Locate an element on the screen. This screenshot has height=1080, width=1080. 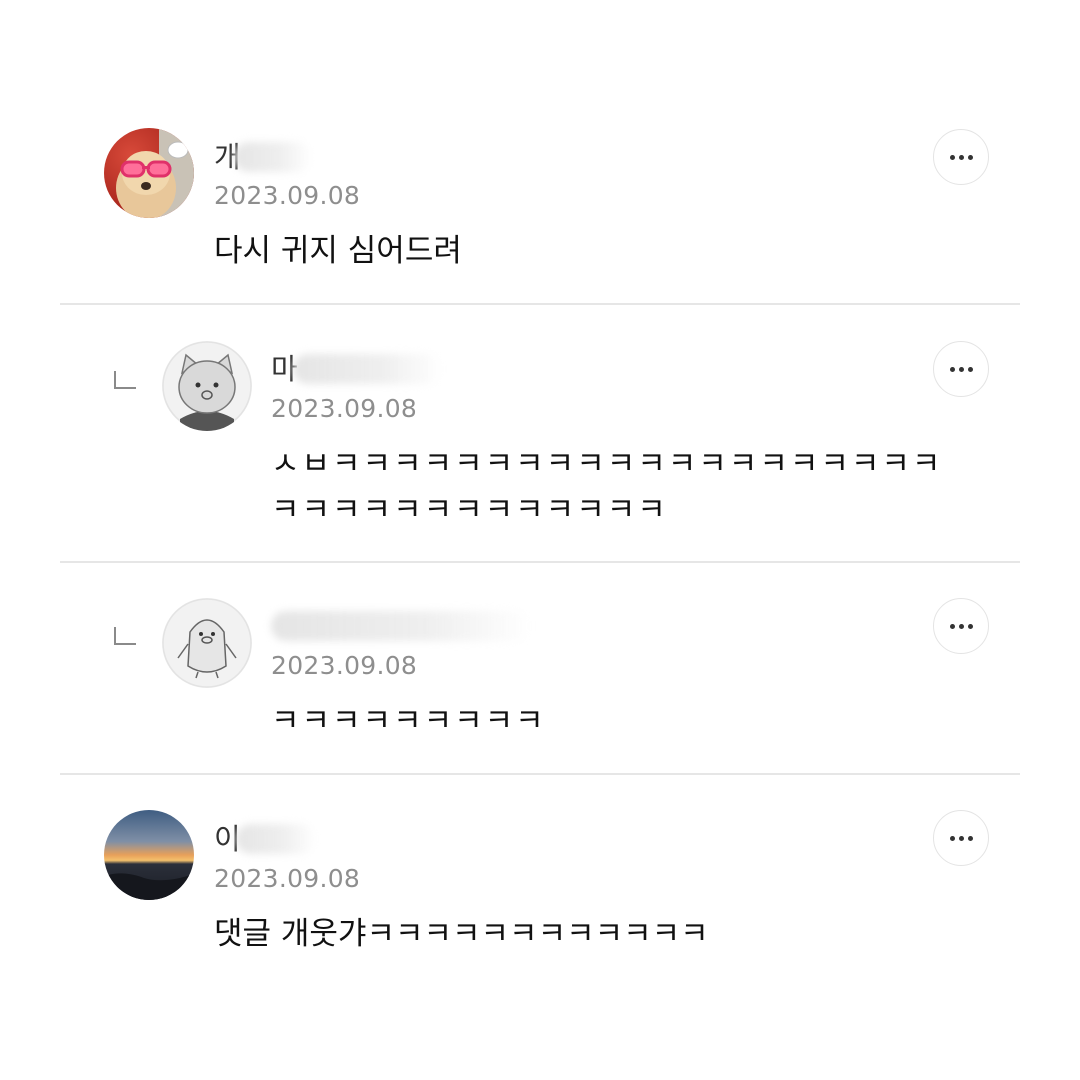
comment-text: 댓글 개웃갸ㅋㅋㅋㅋㅋㅋㅋㅋㅋㅋㅋㅋ is located at coordinates (461, 934).